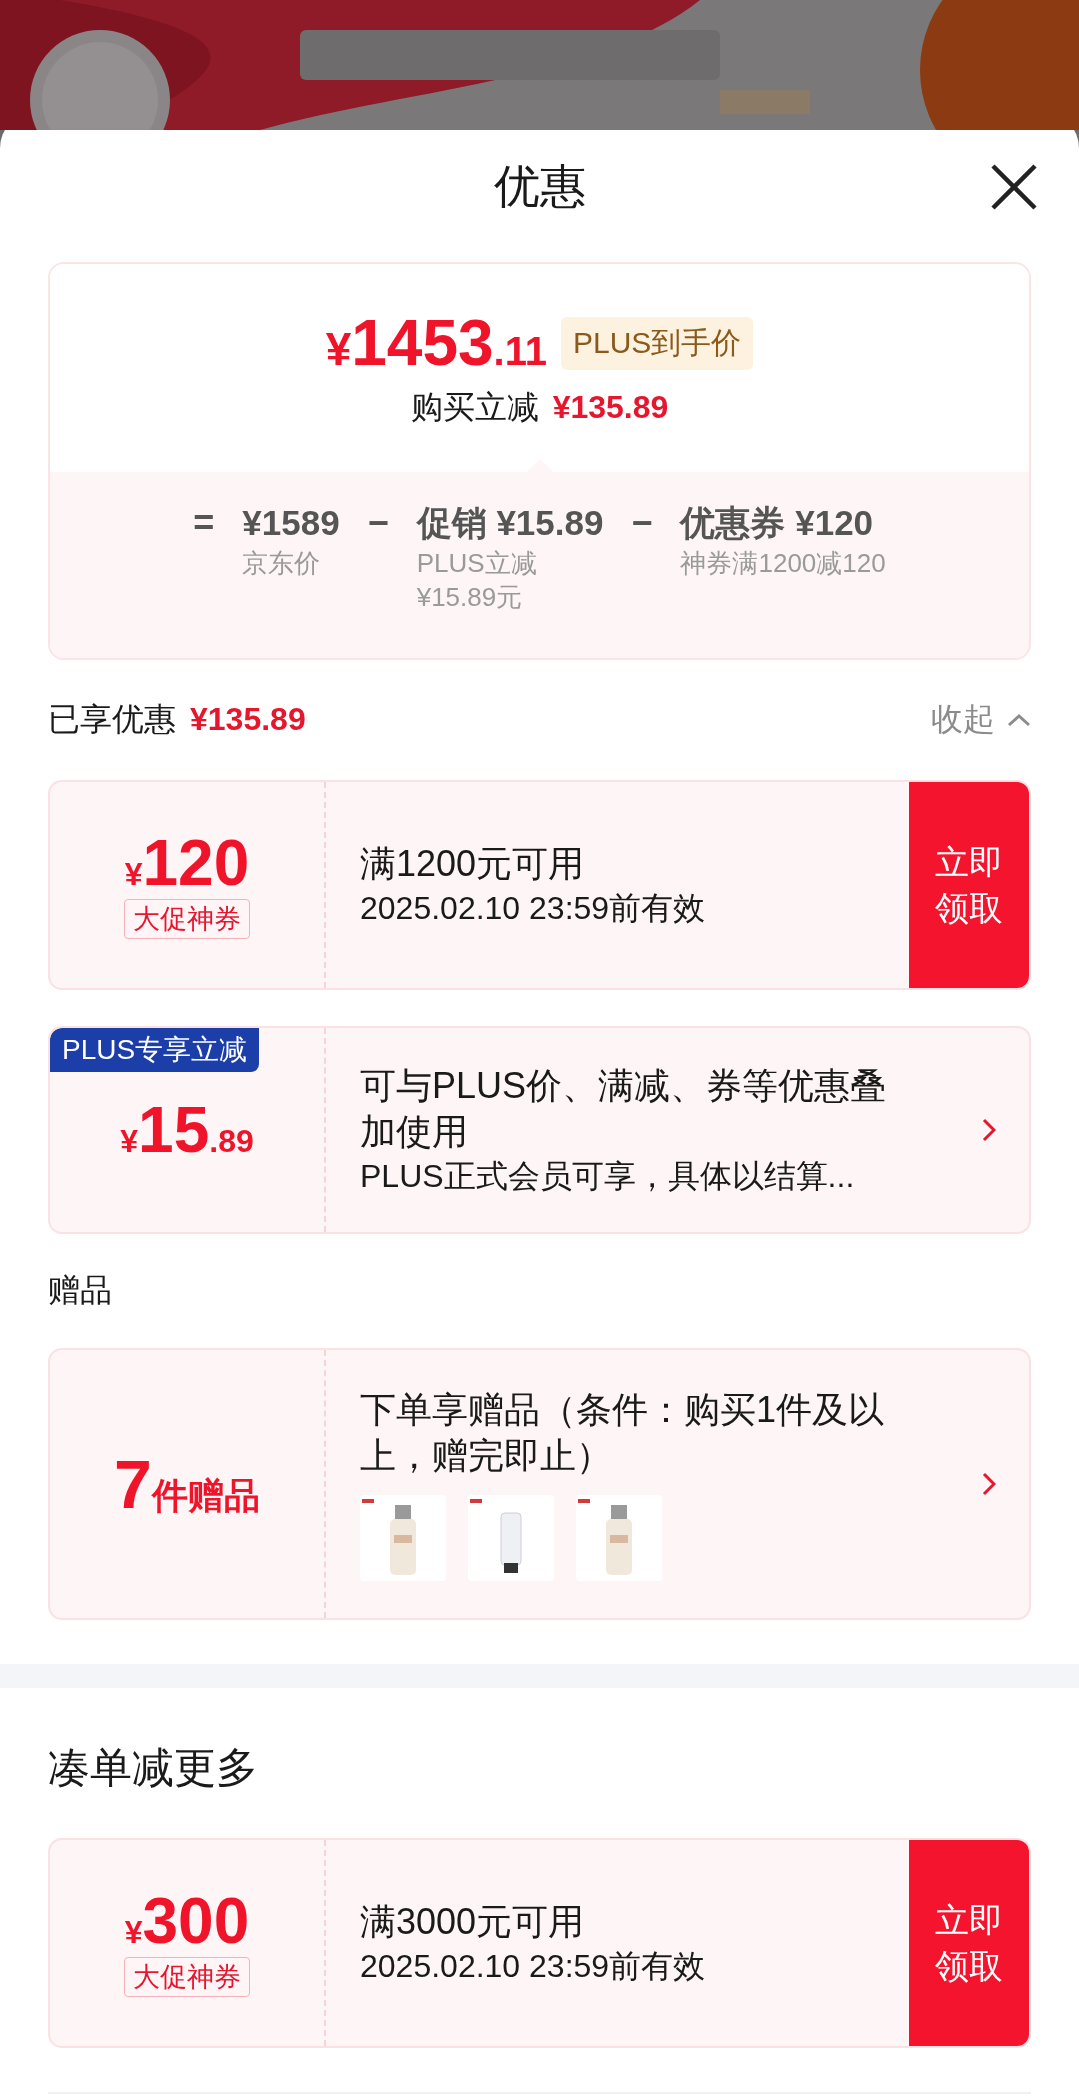 This screenshot has width=1079, height=2099. What do you see at coordinates (281, 563) in the screenshot?
I see `term-note: 京东价` at bounding box center [281, 563].